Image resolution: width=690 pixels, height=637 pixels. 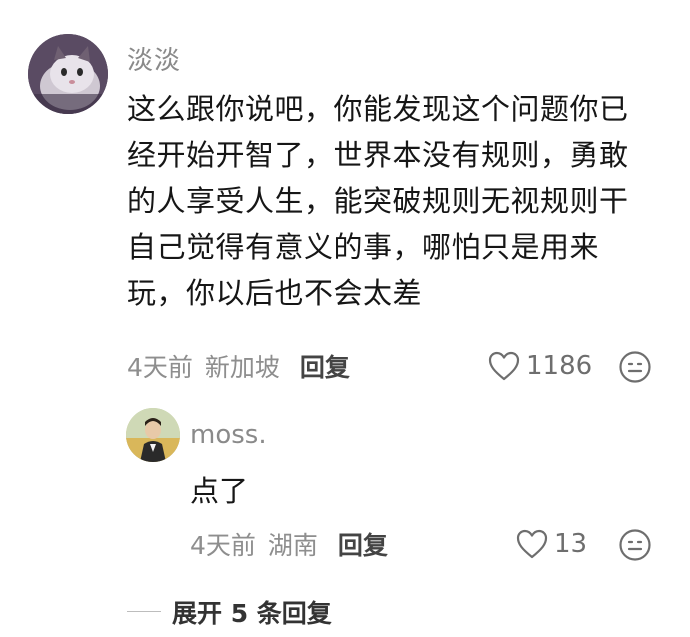 I want to click on expand-divider, so click(x=144, y=611).